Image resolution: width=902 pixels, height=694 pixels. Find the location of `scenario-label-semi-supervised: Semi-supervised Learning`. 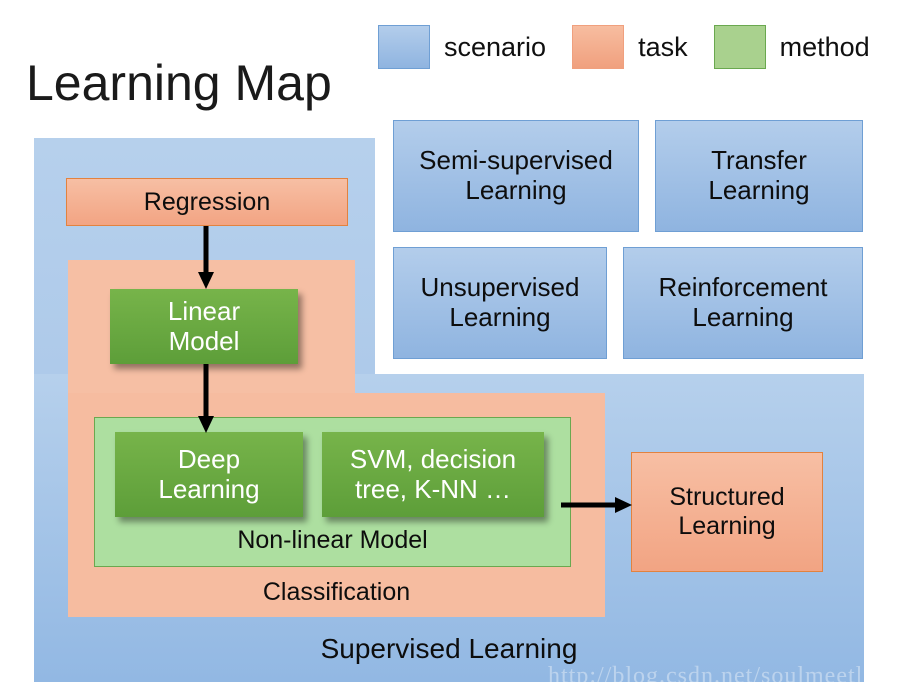

scenario-label-semi-supervised: Semi-supervised Learning is located at coordinates (516, 175).